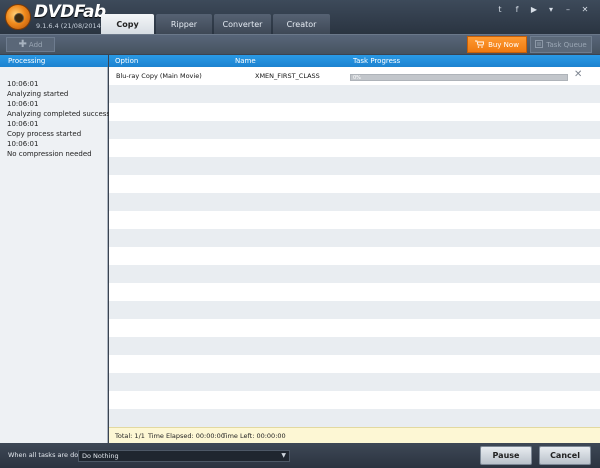 This screenshot has width=600, height=468. What do you see at coordinates (578, 75) in the screenshot?
I see `remove-task-icon: ✕` at bounding box center [578, 75].